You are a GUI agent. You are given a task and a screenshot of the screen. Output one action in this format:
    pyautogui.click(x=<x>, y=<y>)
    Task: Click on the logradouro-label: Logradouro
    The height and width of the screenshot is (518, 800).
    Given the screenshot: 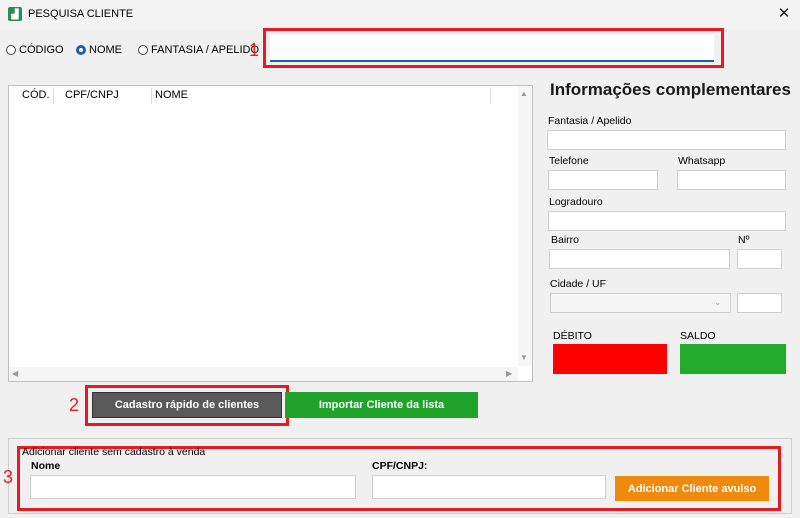 What is the action you would take?
    pyautogui.click(x=576, y=202)
    